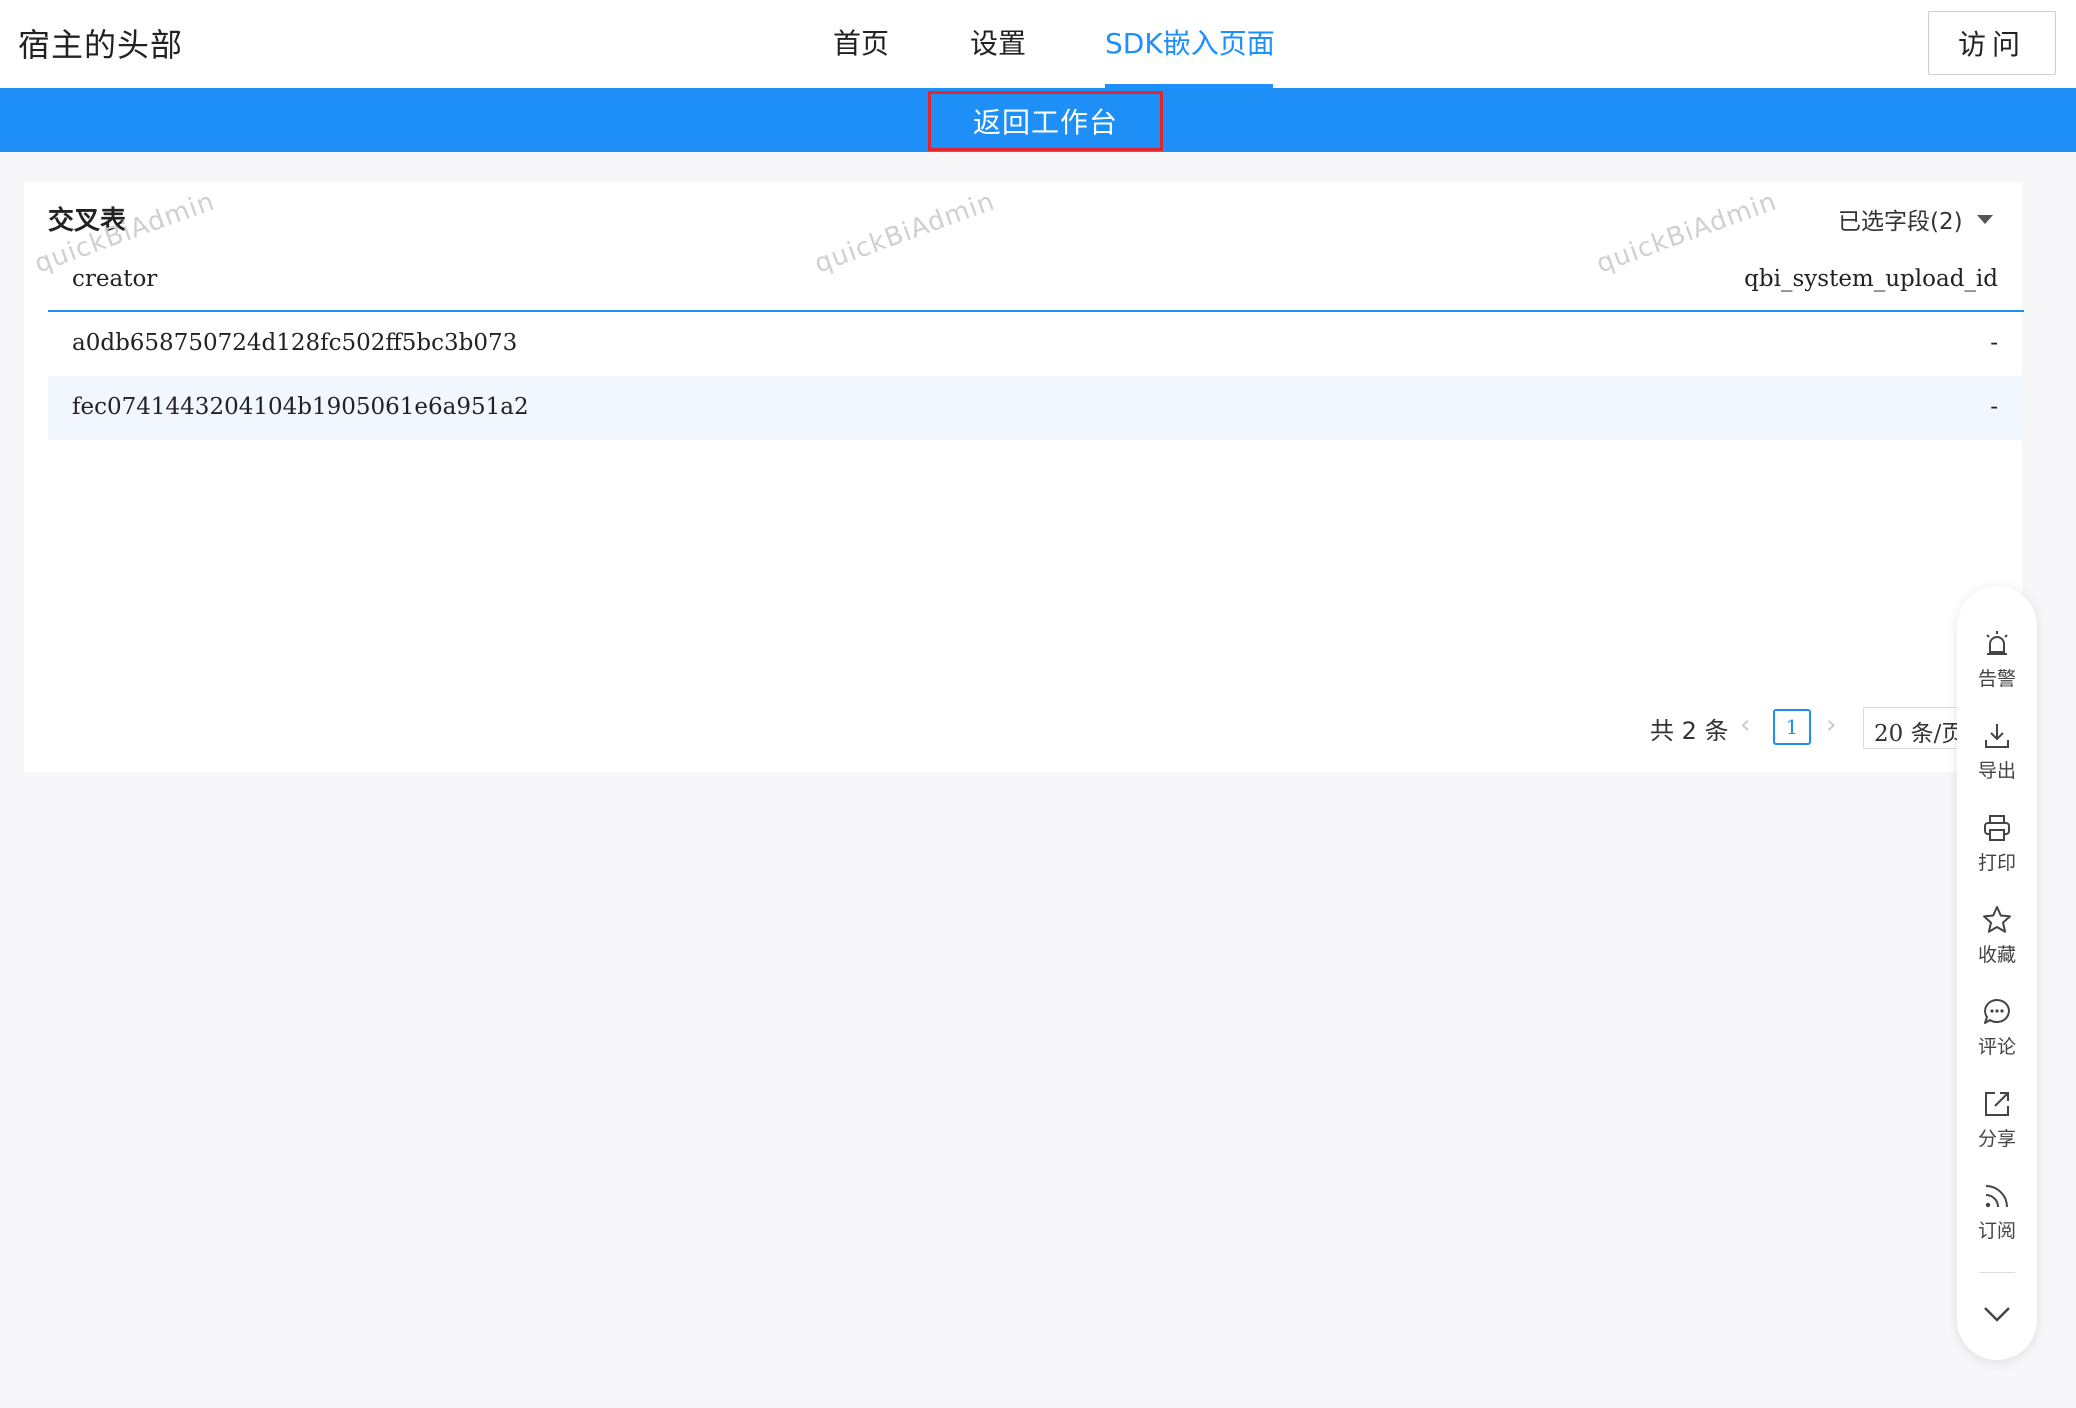 This screenshot has width=2076, height=1408. I want to click on toolbar-export: 导出, so click(1997, 751).